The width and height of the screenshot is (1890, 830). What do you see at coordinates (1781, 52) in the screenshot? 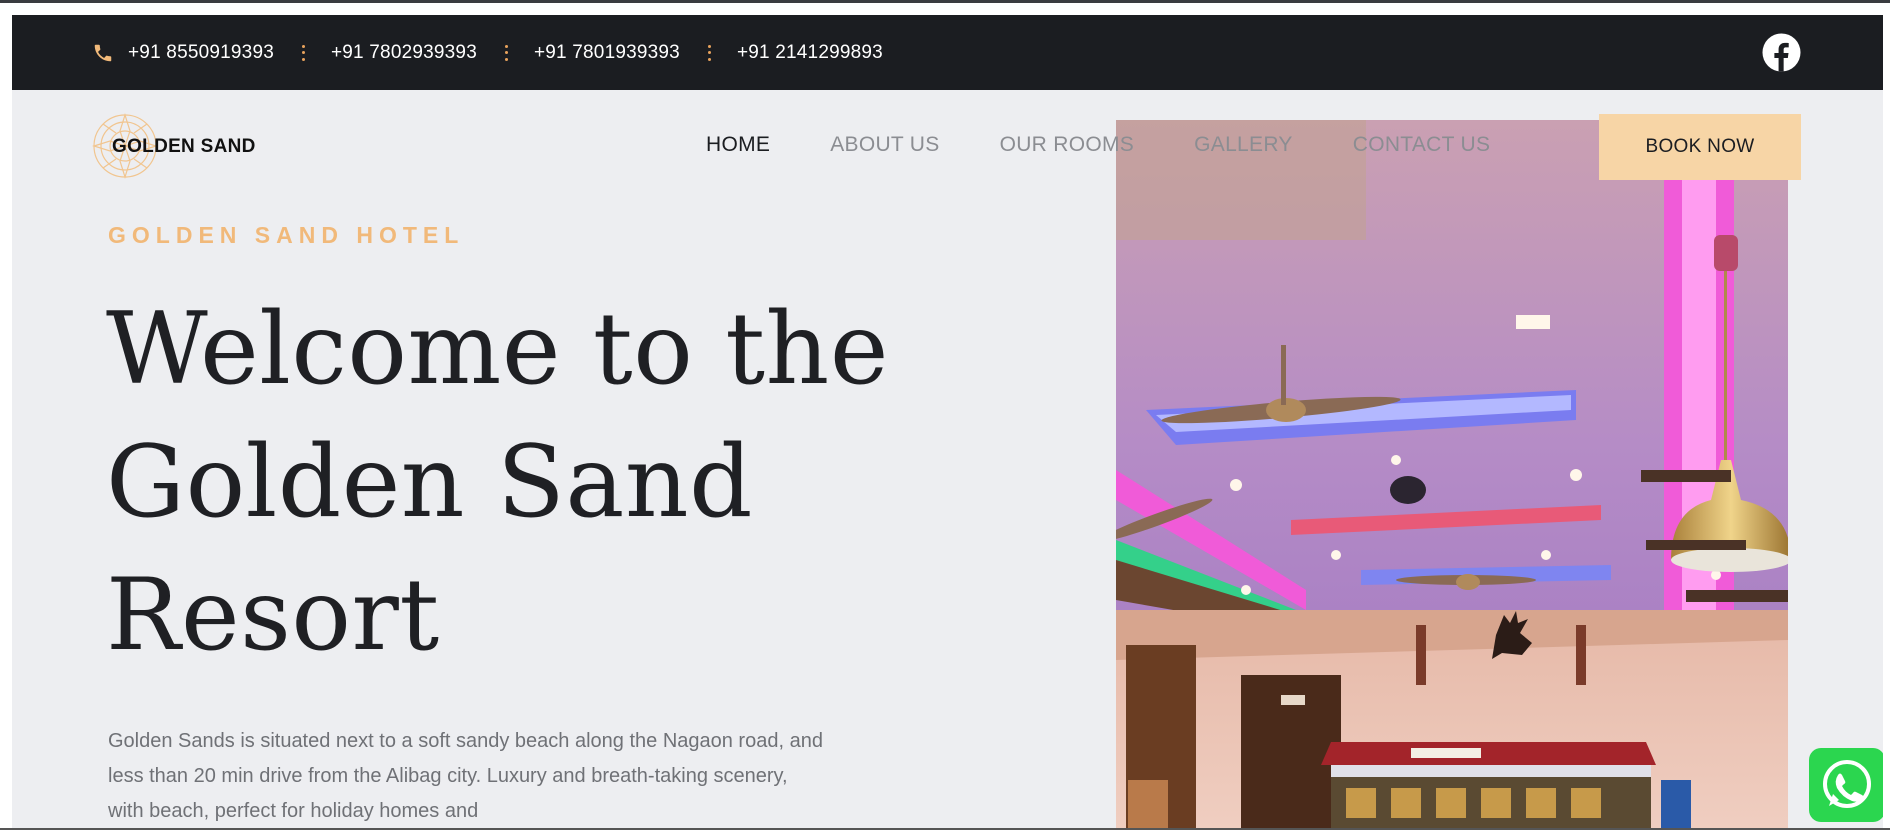
I see `facebook-icon` at bounding box center [1781, 52].